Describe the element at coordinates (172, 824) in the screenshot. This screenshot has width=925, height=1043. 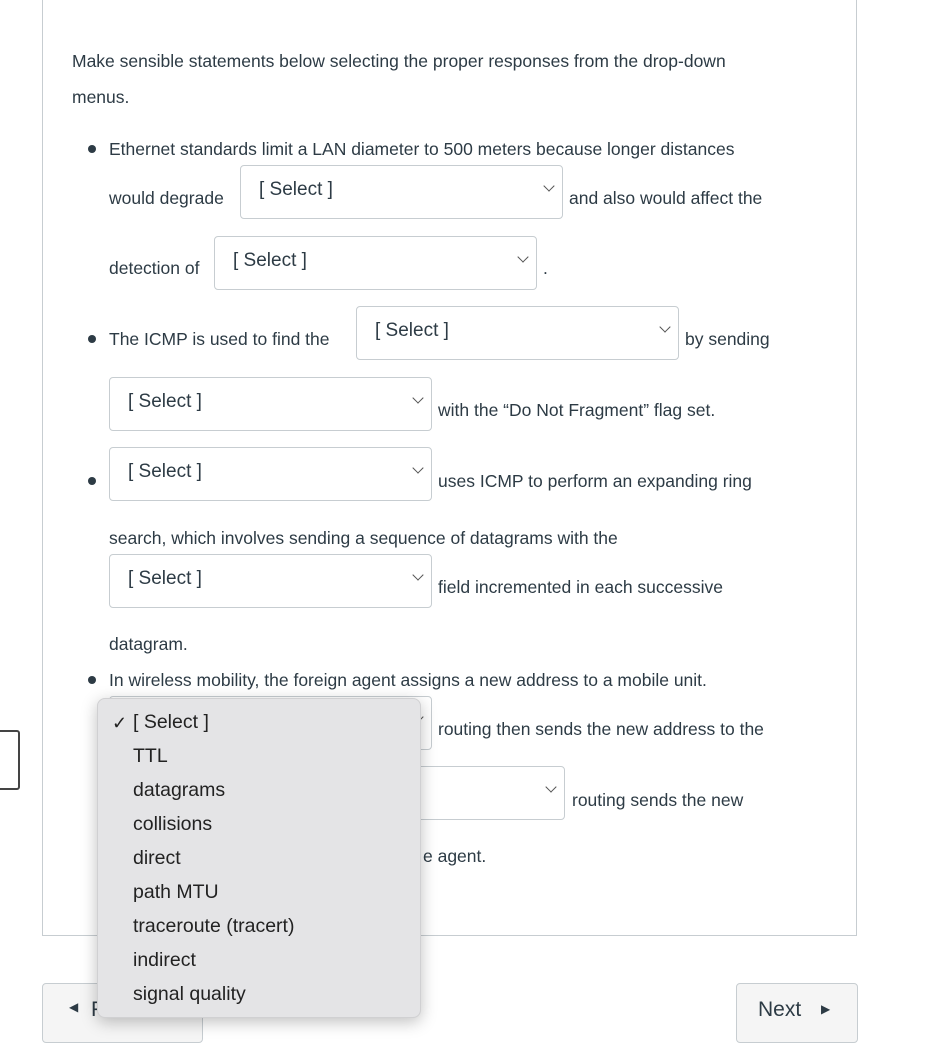
I see `dropdown-option: collisions` at that location.